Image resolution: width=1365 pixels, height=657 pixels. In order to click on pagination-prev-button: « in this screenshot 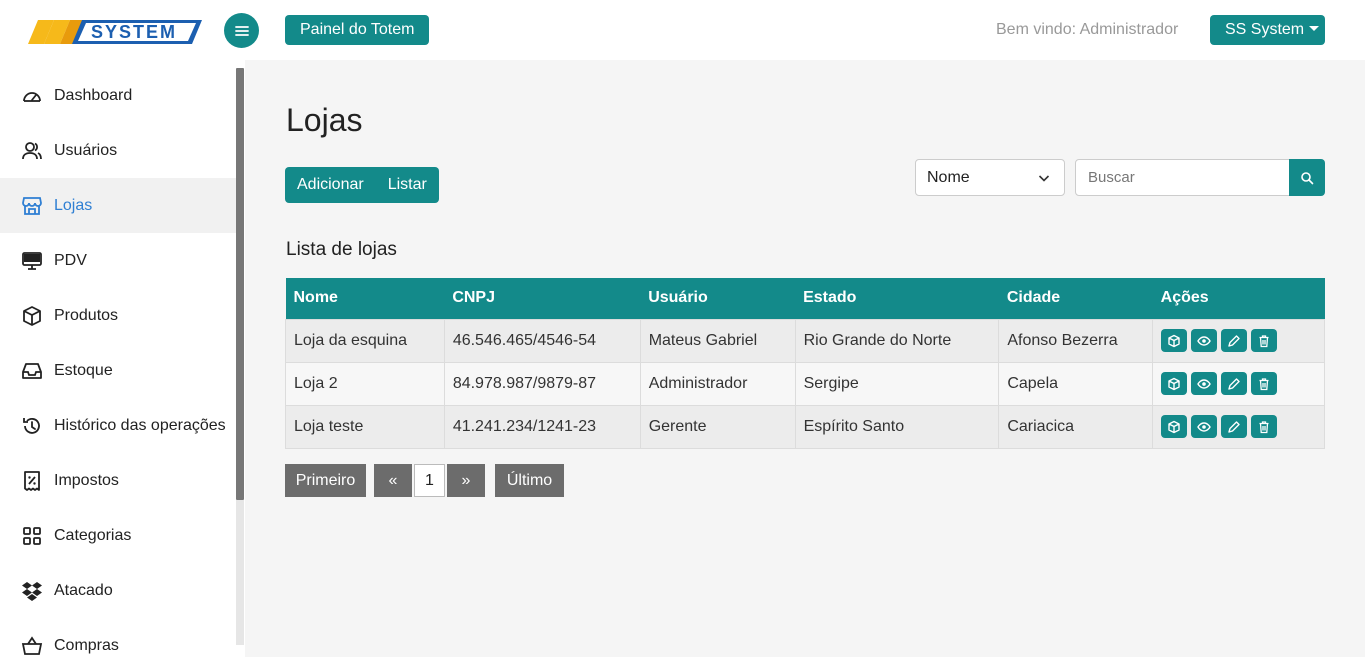, I will do `click(393, 480)`.